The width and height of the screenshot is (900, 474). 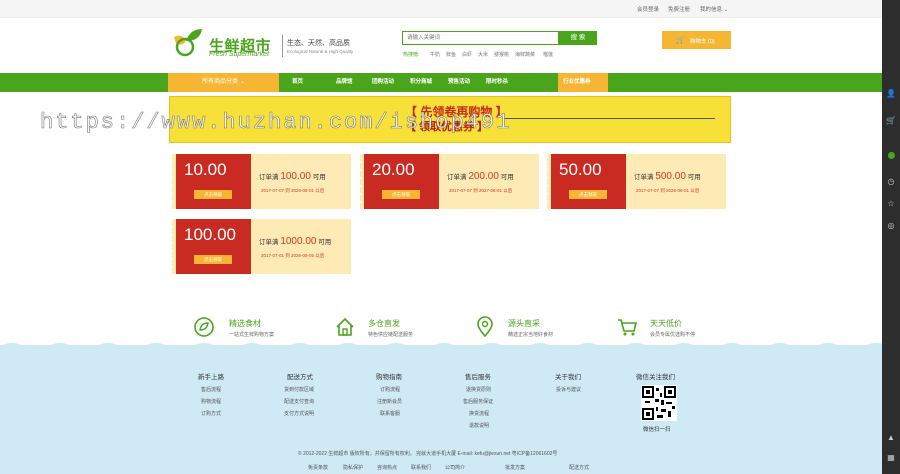 I want to click on bottom-link: 免责条款, so click(x=318, y=467).